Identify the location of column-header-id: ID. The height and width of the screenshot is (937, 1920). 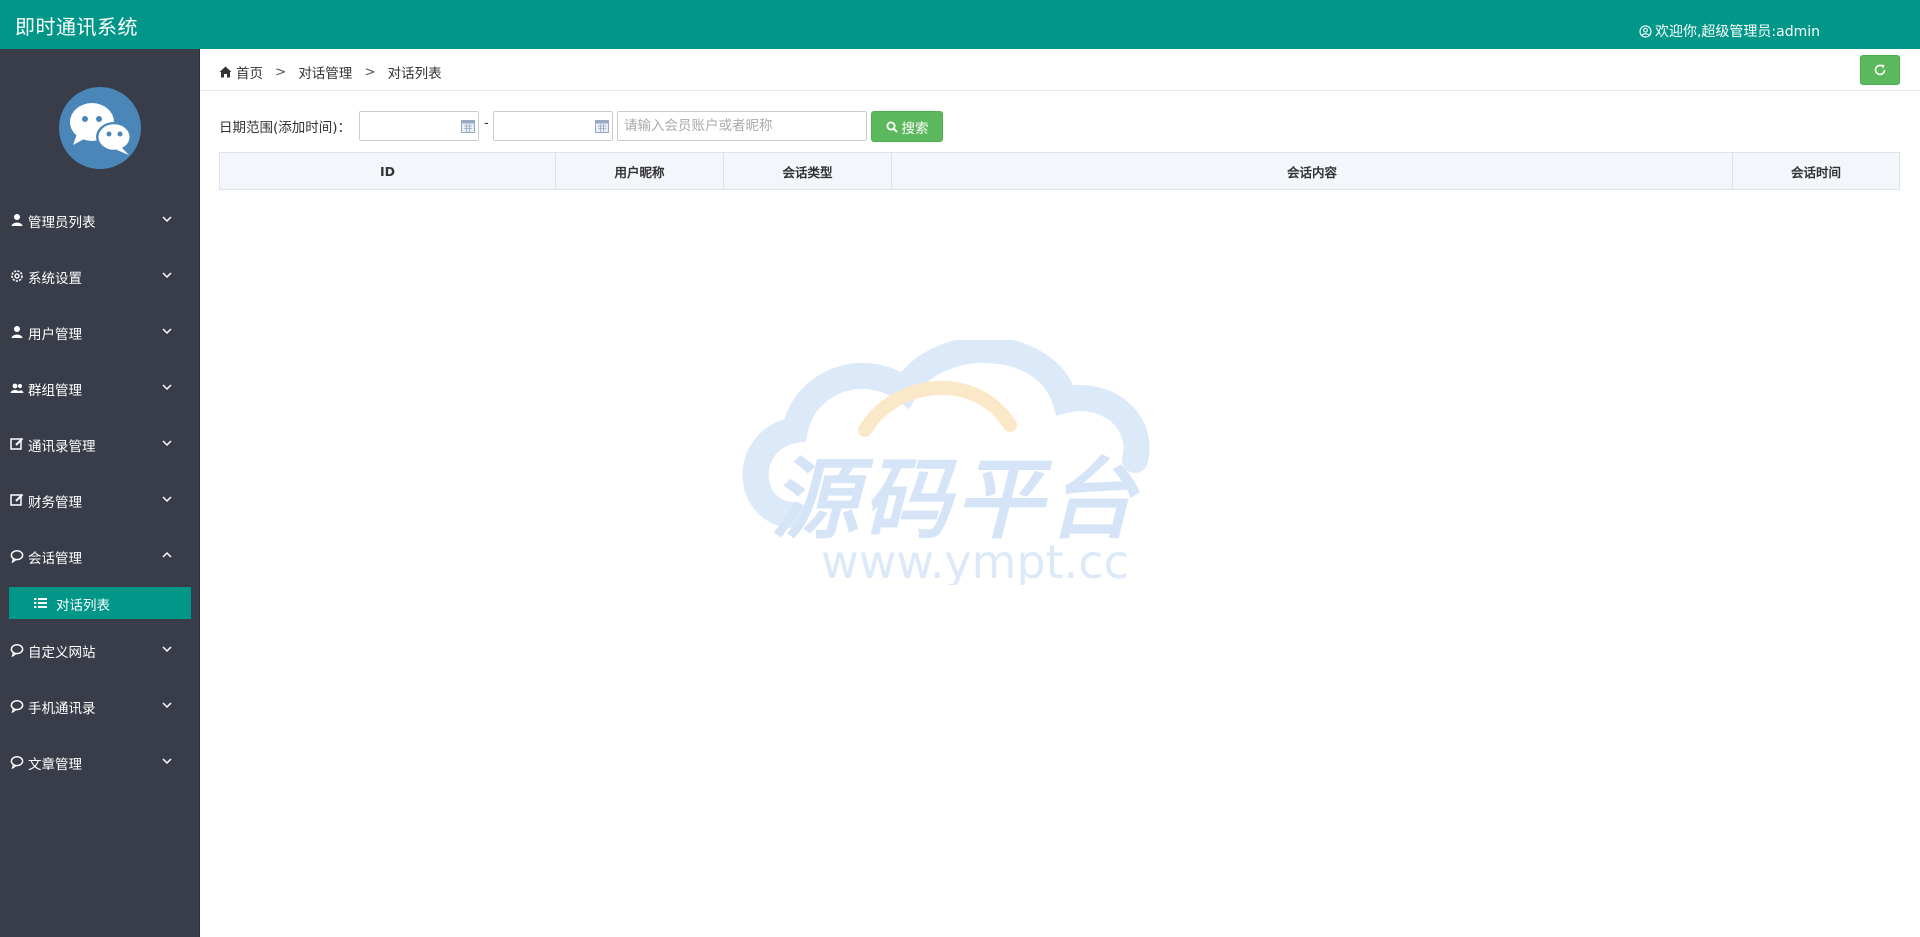
(387, 171).